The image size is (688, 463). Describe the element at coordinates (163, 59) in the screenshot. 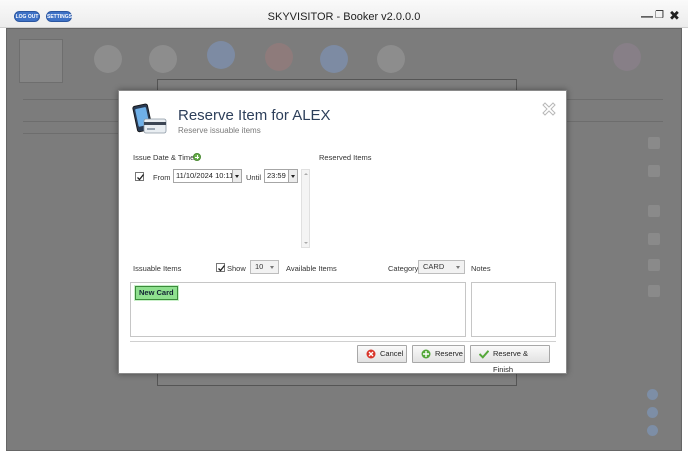

I see `ghost-people-icon` at that location.